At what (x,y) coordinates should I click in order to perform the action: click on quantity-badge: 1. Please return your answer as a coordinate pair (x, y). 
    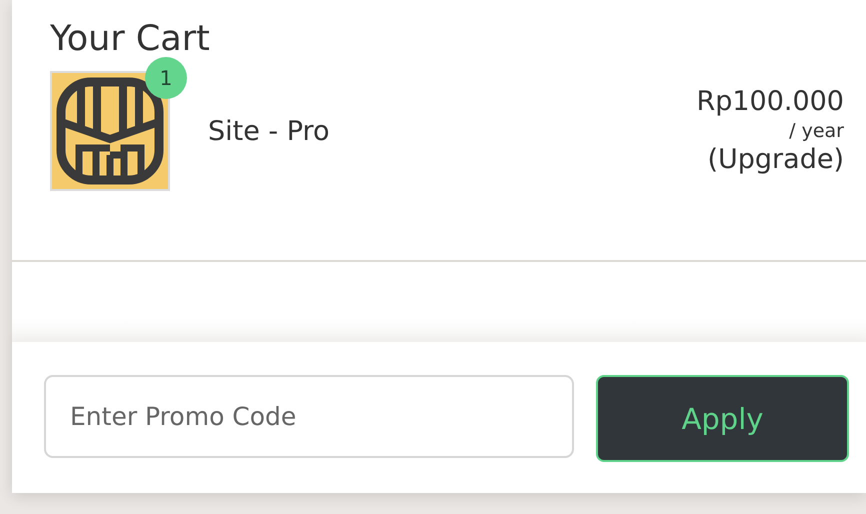
    Looking at the image, I should click on (166, 78).